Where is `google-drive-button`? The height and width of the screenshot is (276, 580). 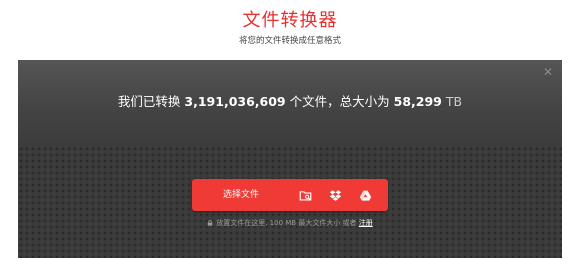
google-drive-button is located at coordinates (365, 195).